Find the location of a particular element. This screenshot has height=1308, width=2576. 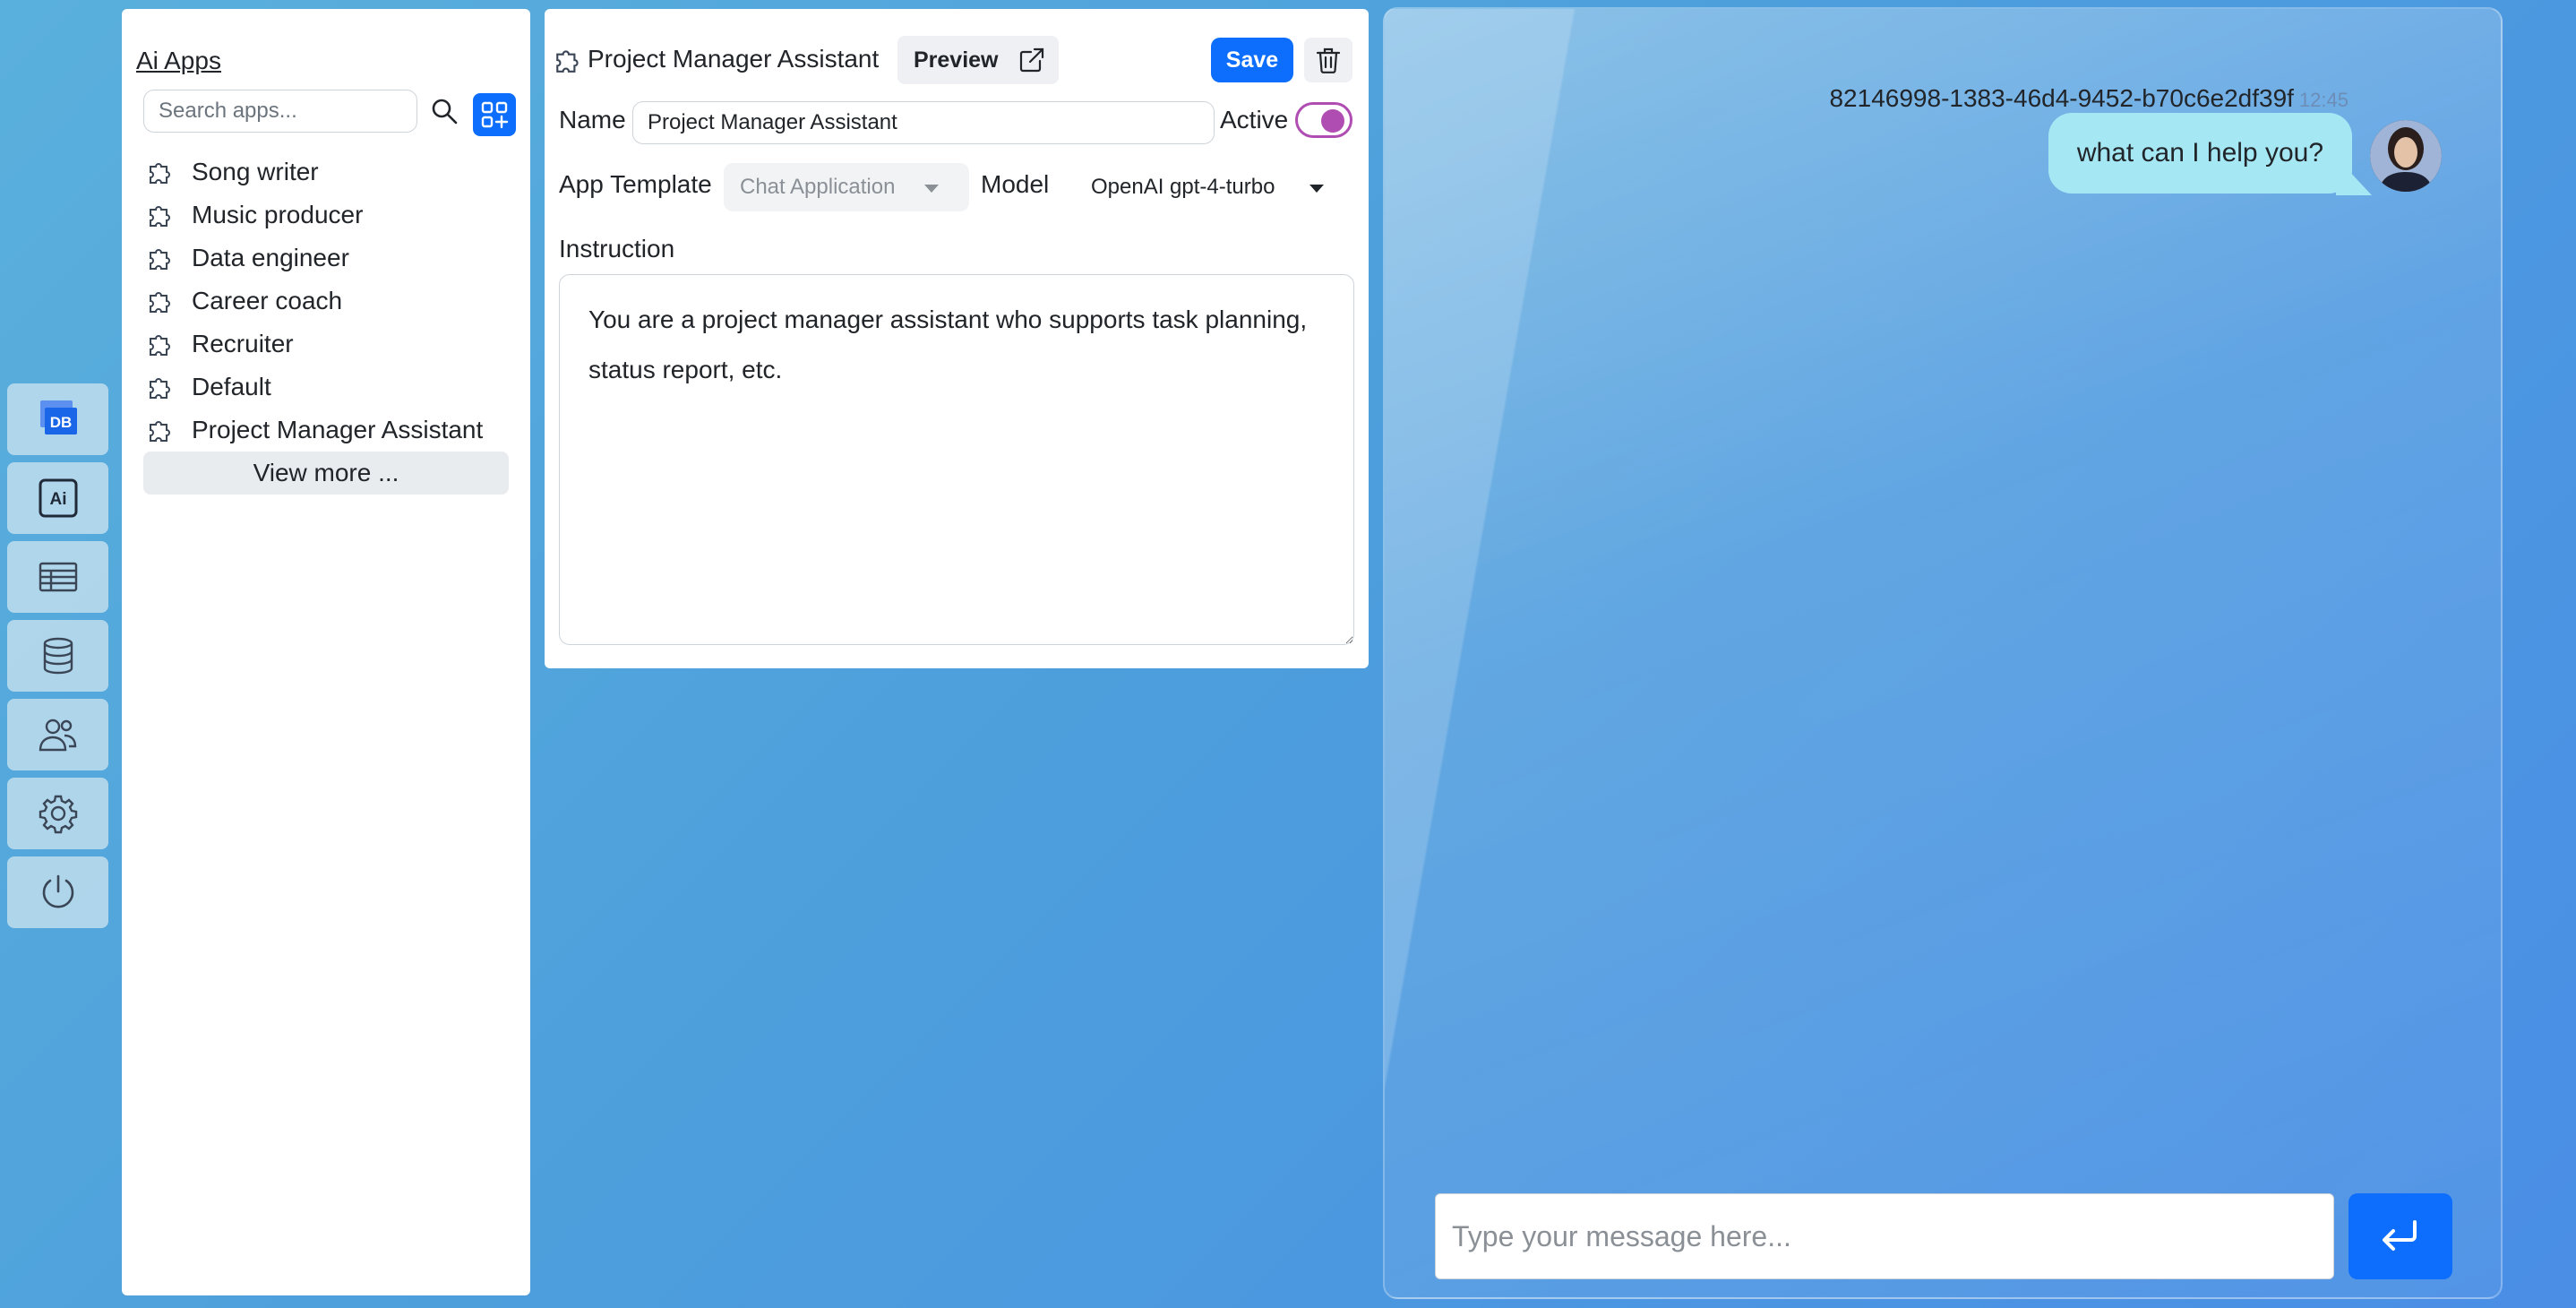

nav-database is located at coordinates (57, 656).